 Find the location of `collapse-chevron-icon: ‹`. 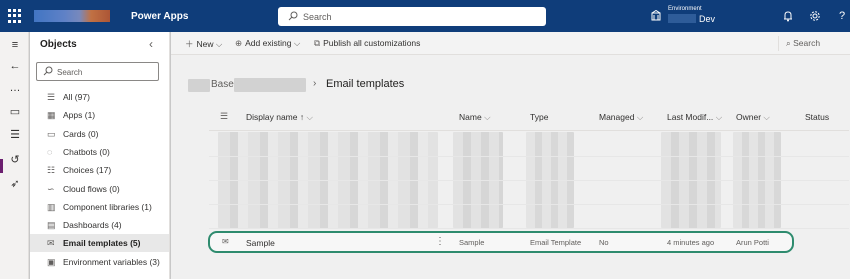

collapse-chevron-icon: ‹ is located at coordinates (151, 44).